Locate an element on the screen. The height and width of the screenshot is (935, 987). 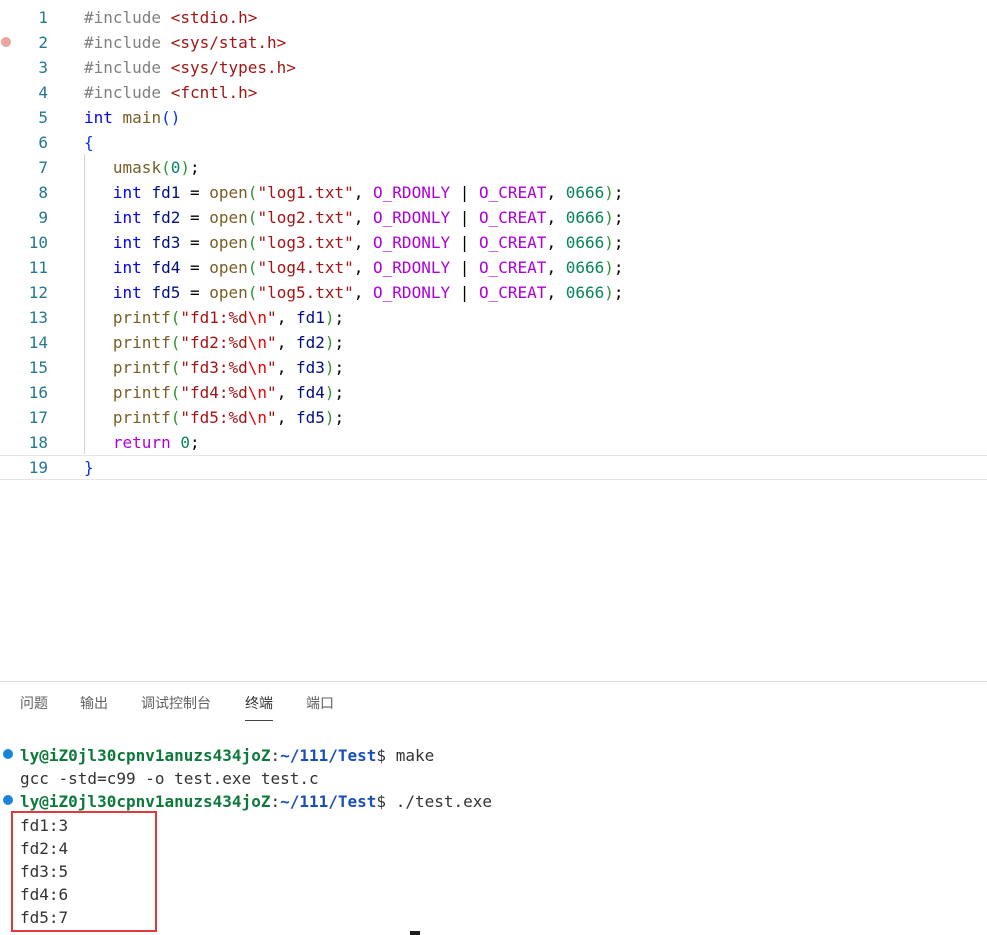
code-token: = is located at coordinates (195, 217).